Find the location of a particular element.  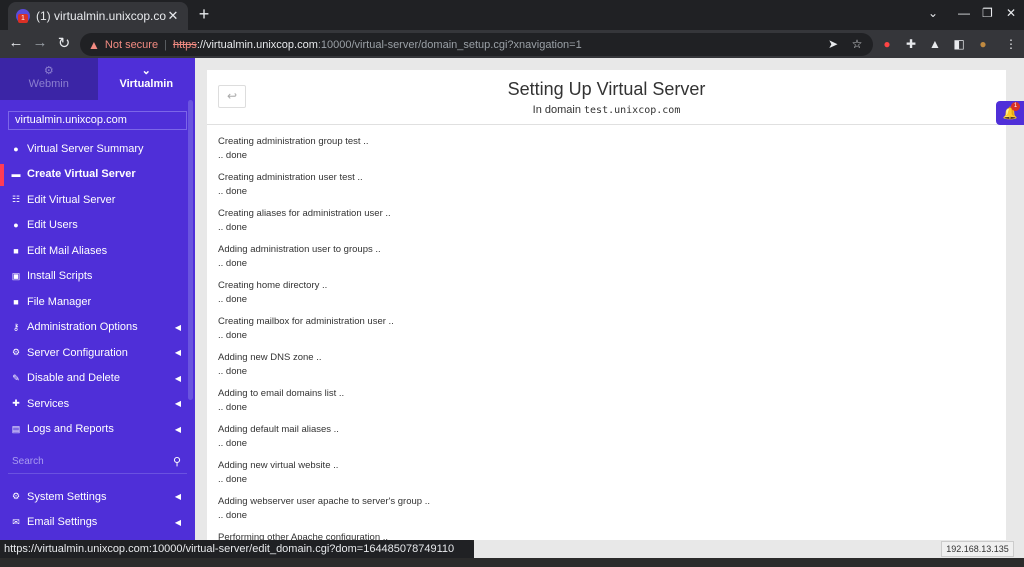

log-entry: Adding to email domains list .... done is located at coordinates (281, 400).